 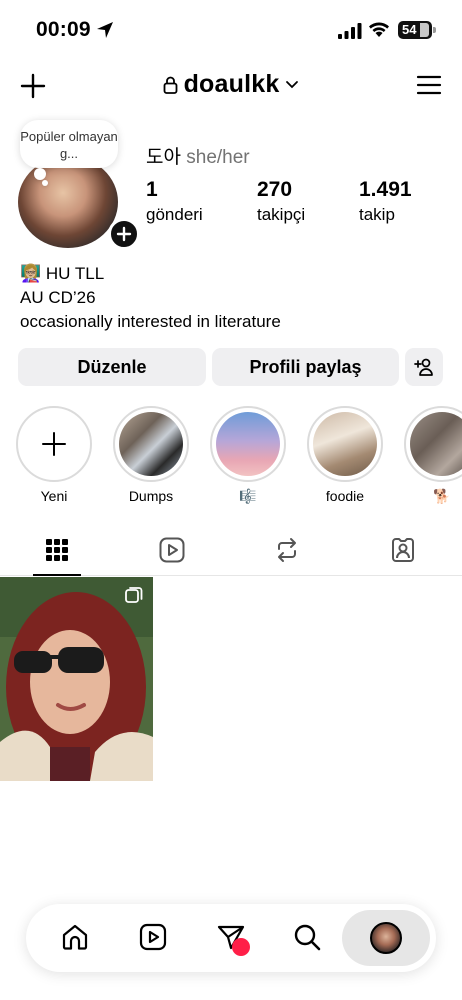 I want to click on wifi-icon, so click(x=379, y=29).